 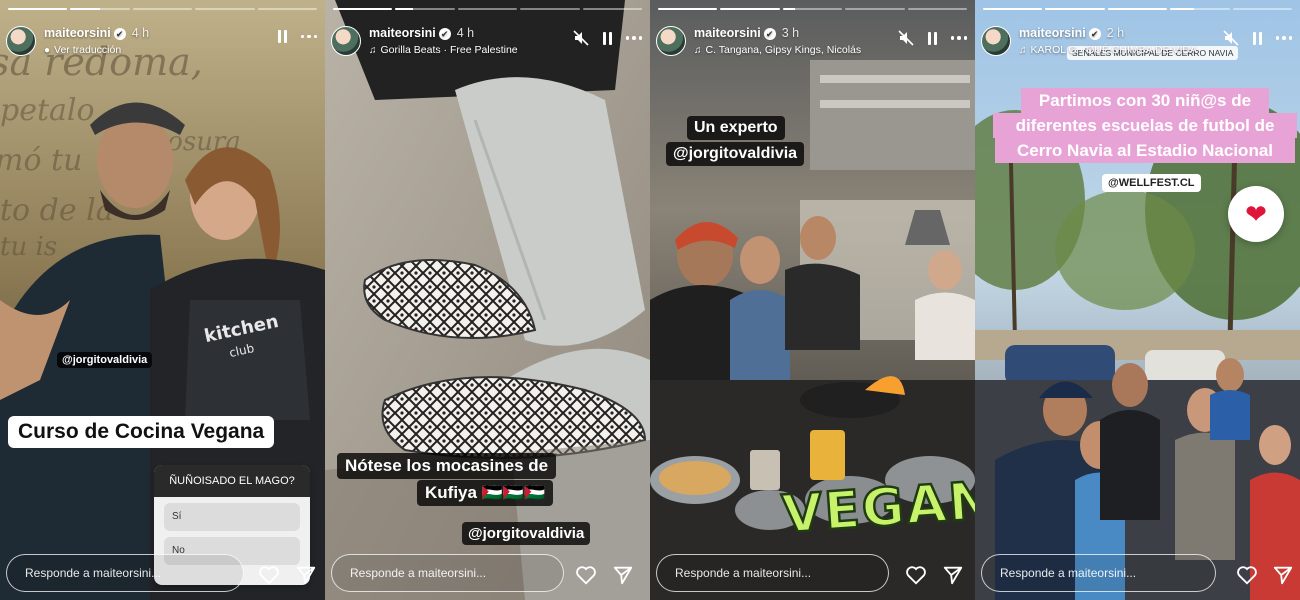 I want to click on story-text: Un experto, so click(x=736, y=128).